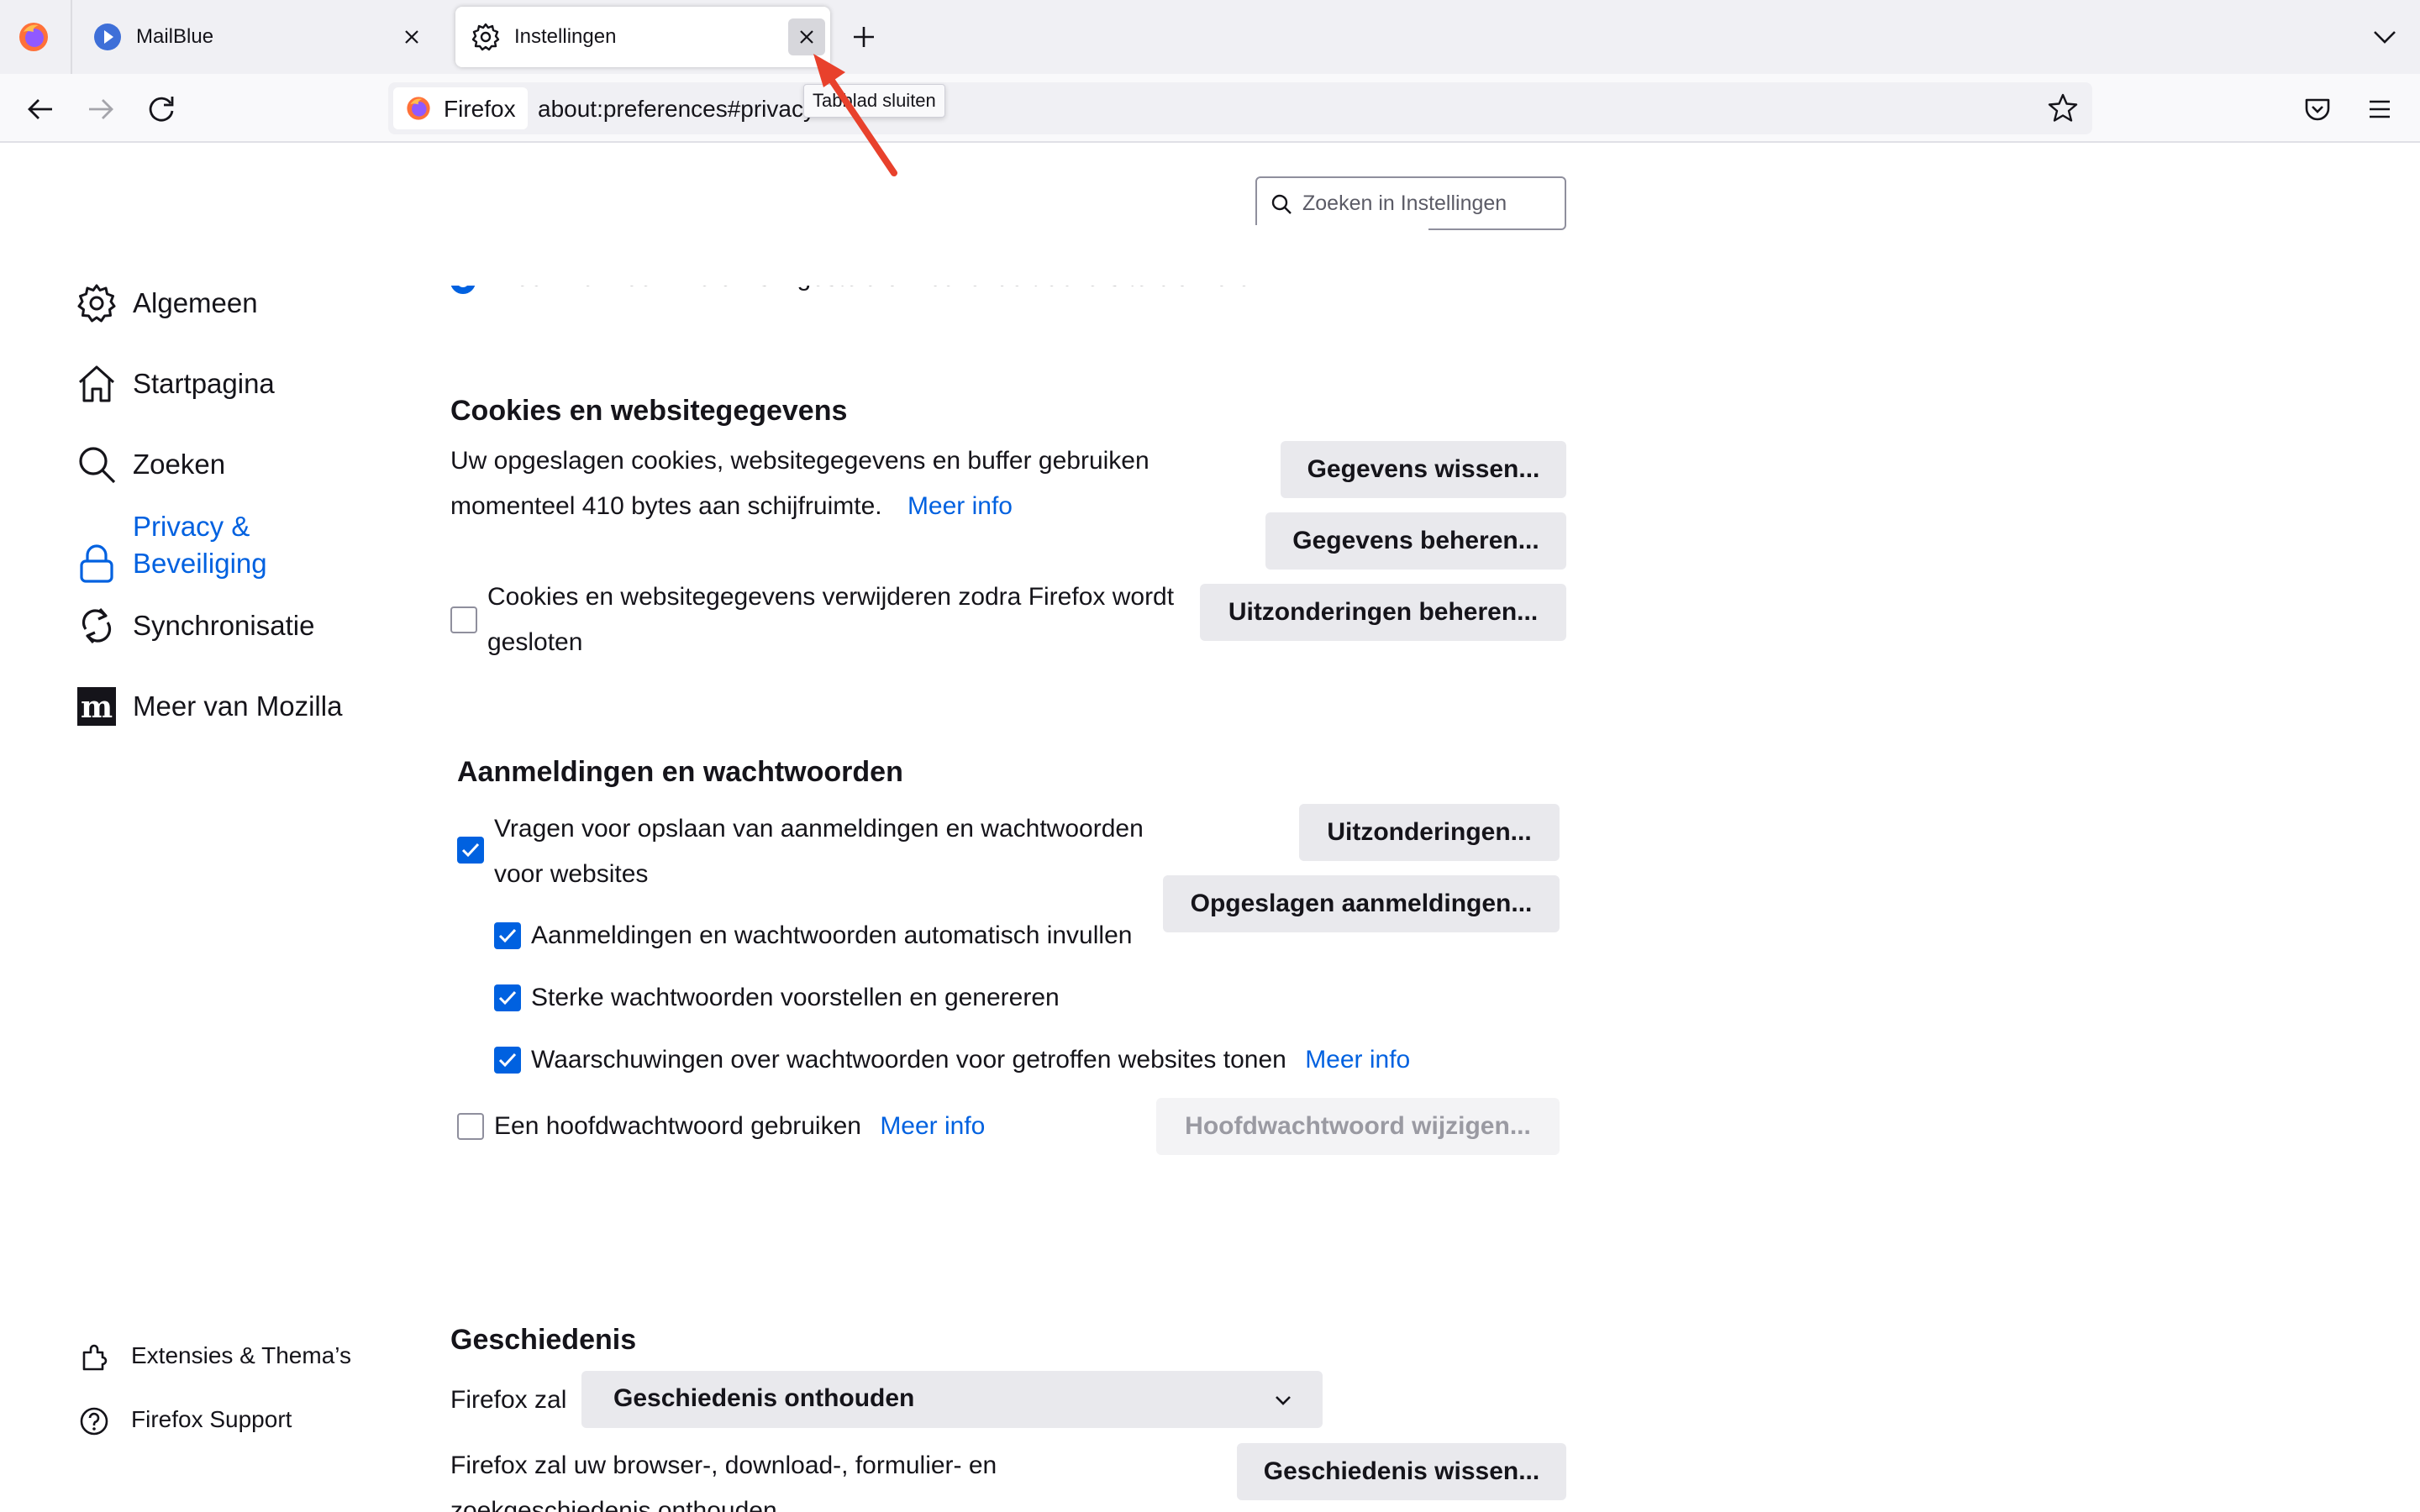  I want to click on firefox-view-button, so click(34, 37).